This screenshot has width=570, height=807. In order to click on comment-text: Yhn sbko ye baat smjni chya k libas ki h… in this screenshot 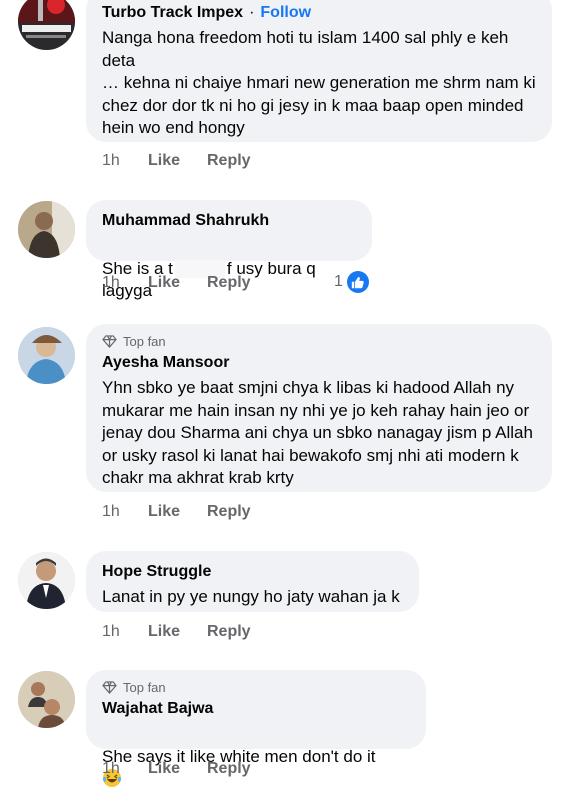, I will do `click(317, 432)`.